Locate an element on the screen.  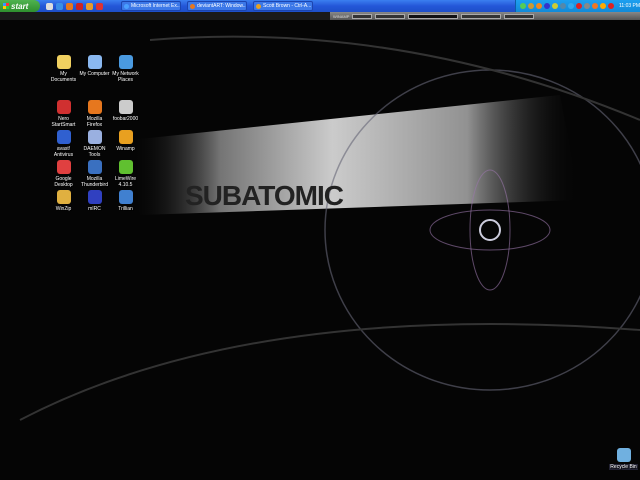
thunderbird-icon is located at coordinates (94, 167).